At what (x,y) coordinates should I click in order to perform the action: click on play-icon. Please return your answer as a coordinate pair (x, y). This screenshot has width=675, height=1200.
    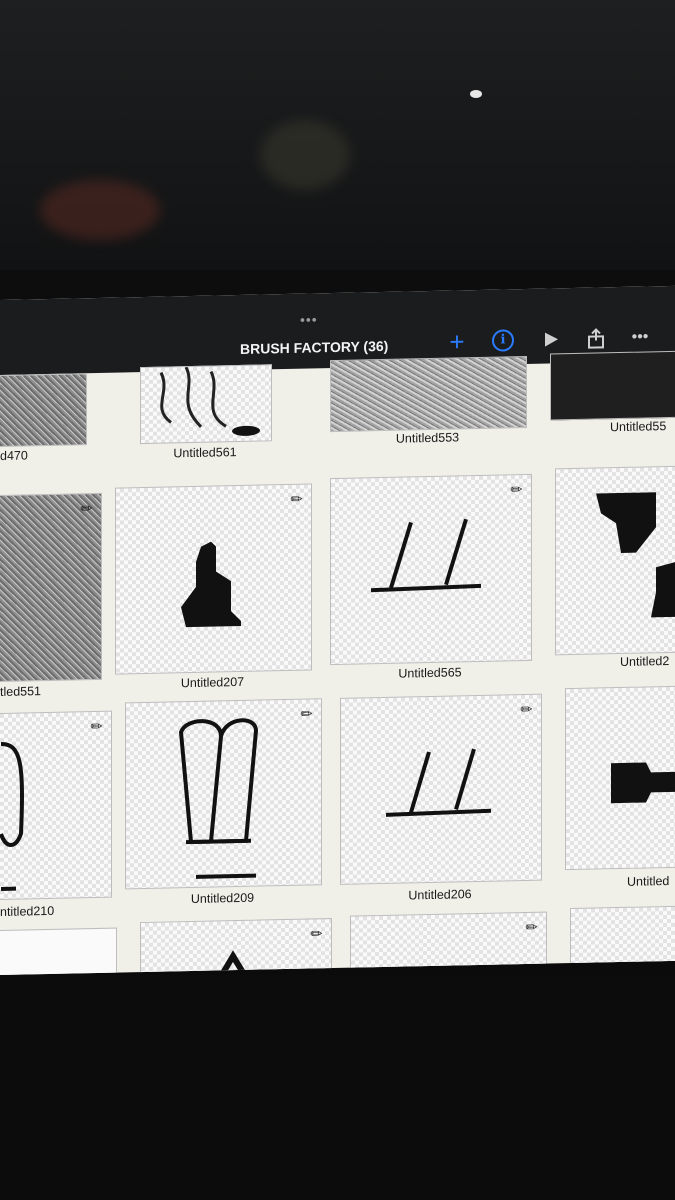
    Looking at the image, I should click on (551, 339).